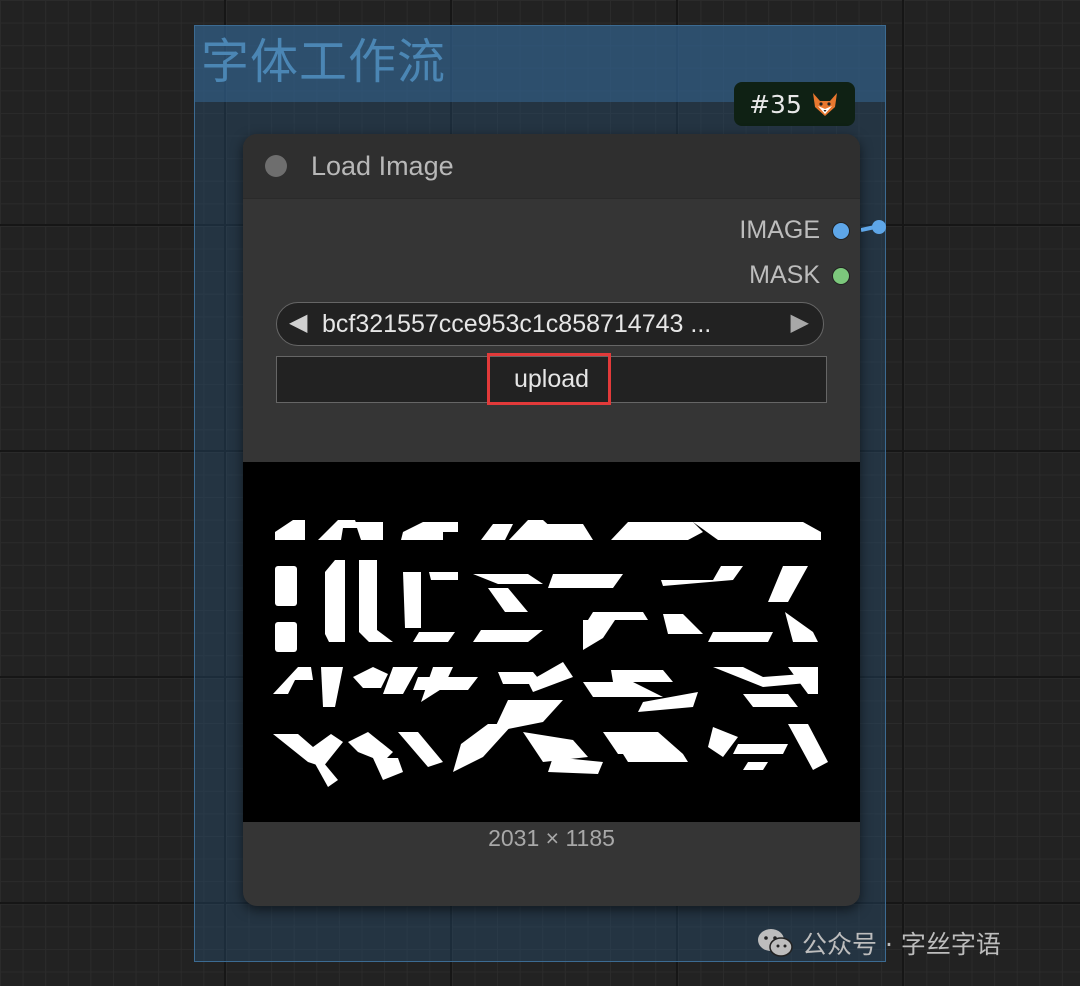  Describe the element at coordinates (784, 275) in the screenshot. I see `output-mask-label: MASK` at that location.